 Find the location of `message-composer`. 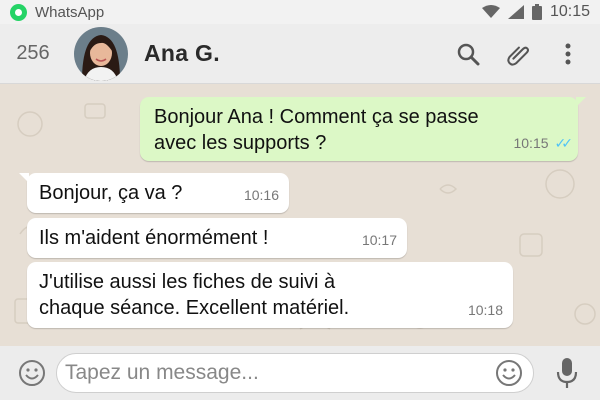

message-composer is located at coordinates (300, 373).